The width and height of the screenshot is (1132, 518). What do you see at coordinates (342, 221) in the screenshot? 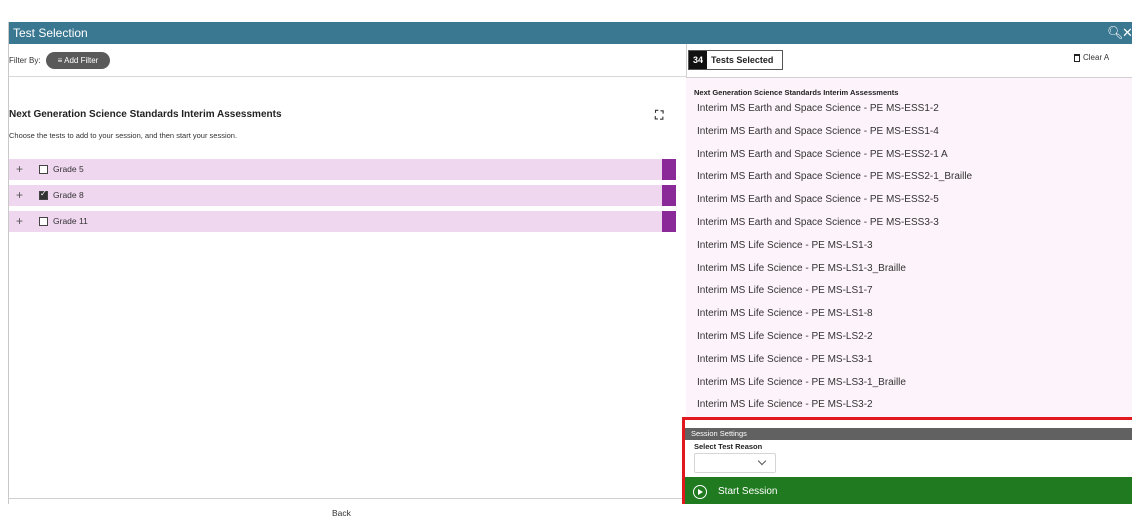
I see `grade-row: + Grade 11` at bounding box center [342, 221].